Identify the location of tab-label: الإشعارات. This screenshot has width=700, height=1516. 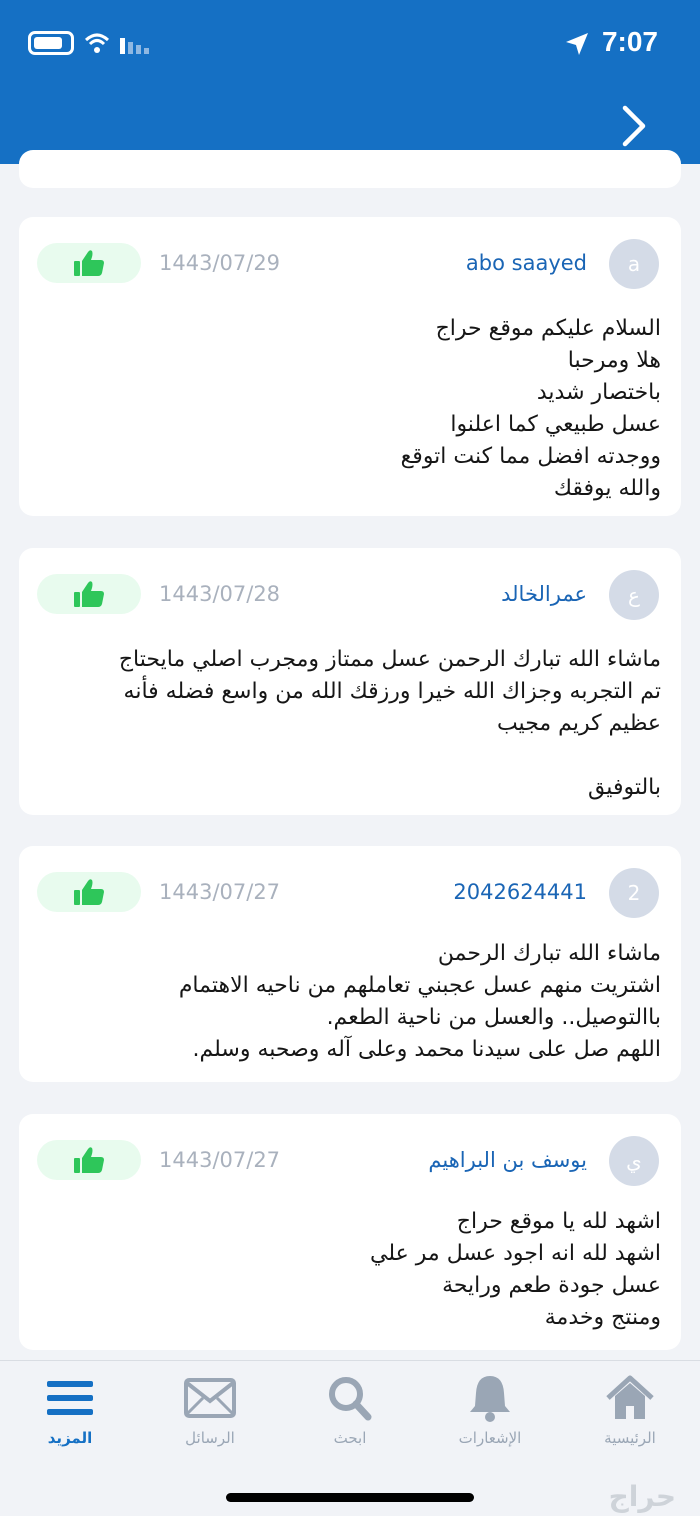
(490, 1438).